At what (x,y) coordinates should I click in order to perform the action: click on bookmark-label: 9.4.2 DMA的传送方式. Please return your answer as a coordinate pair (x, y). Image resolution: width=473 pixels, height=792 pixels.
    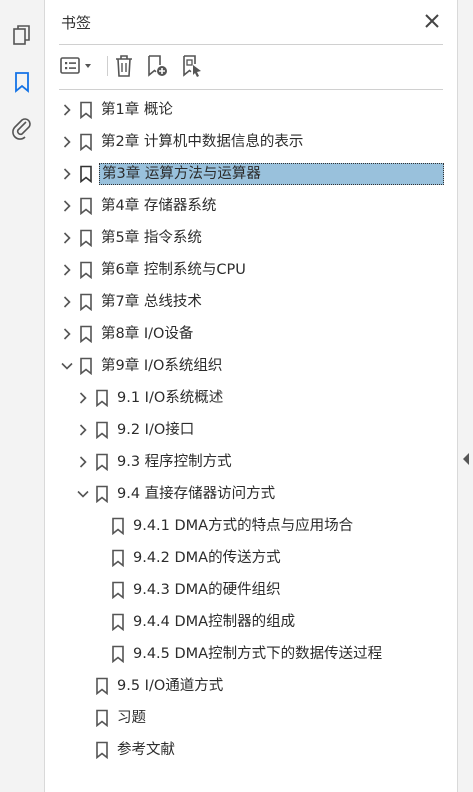
    Looking at the image, I should click on (207, 558).